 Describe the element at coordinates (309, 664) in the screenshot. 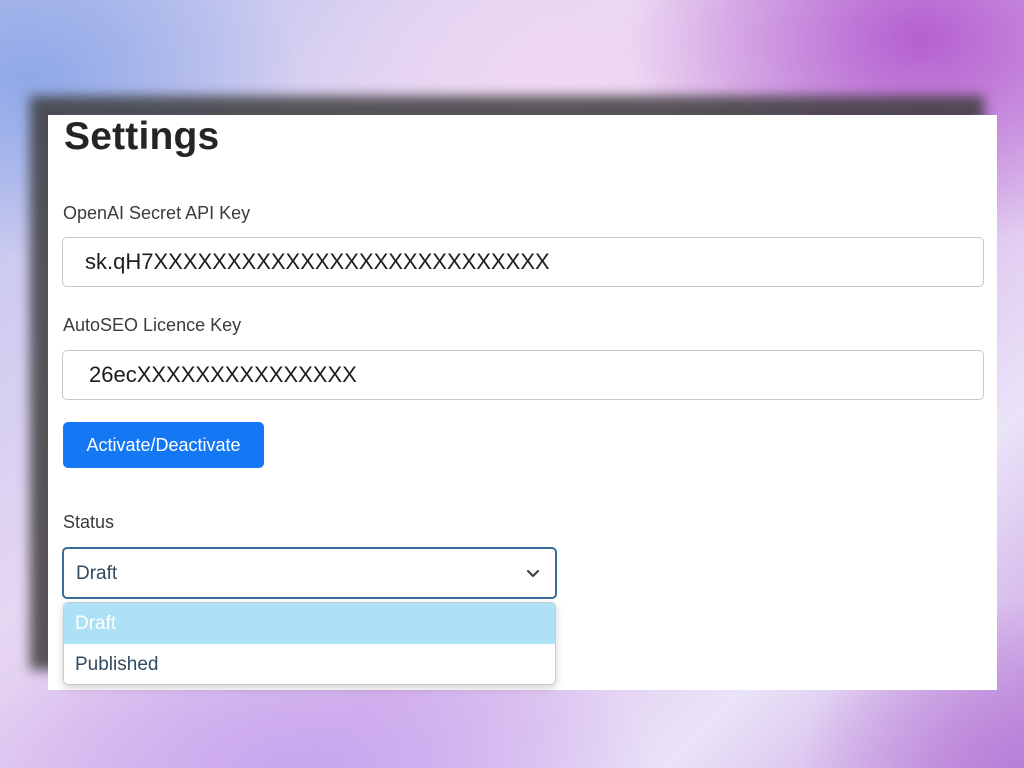

I see `status-option-published: Published` at that location.